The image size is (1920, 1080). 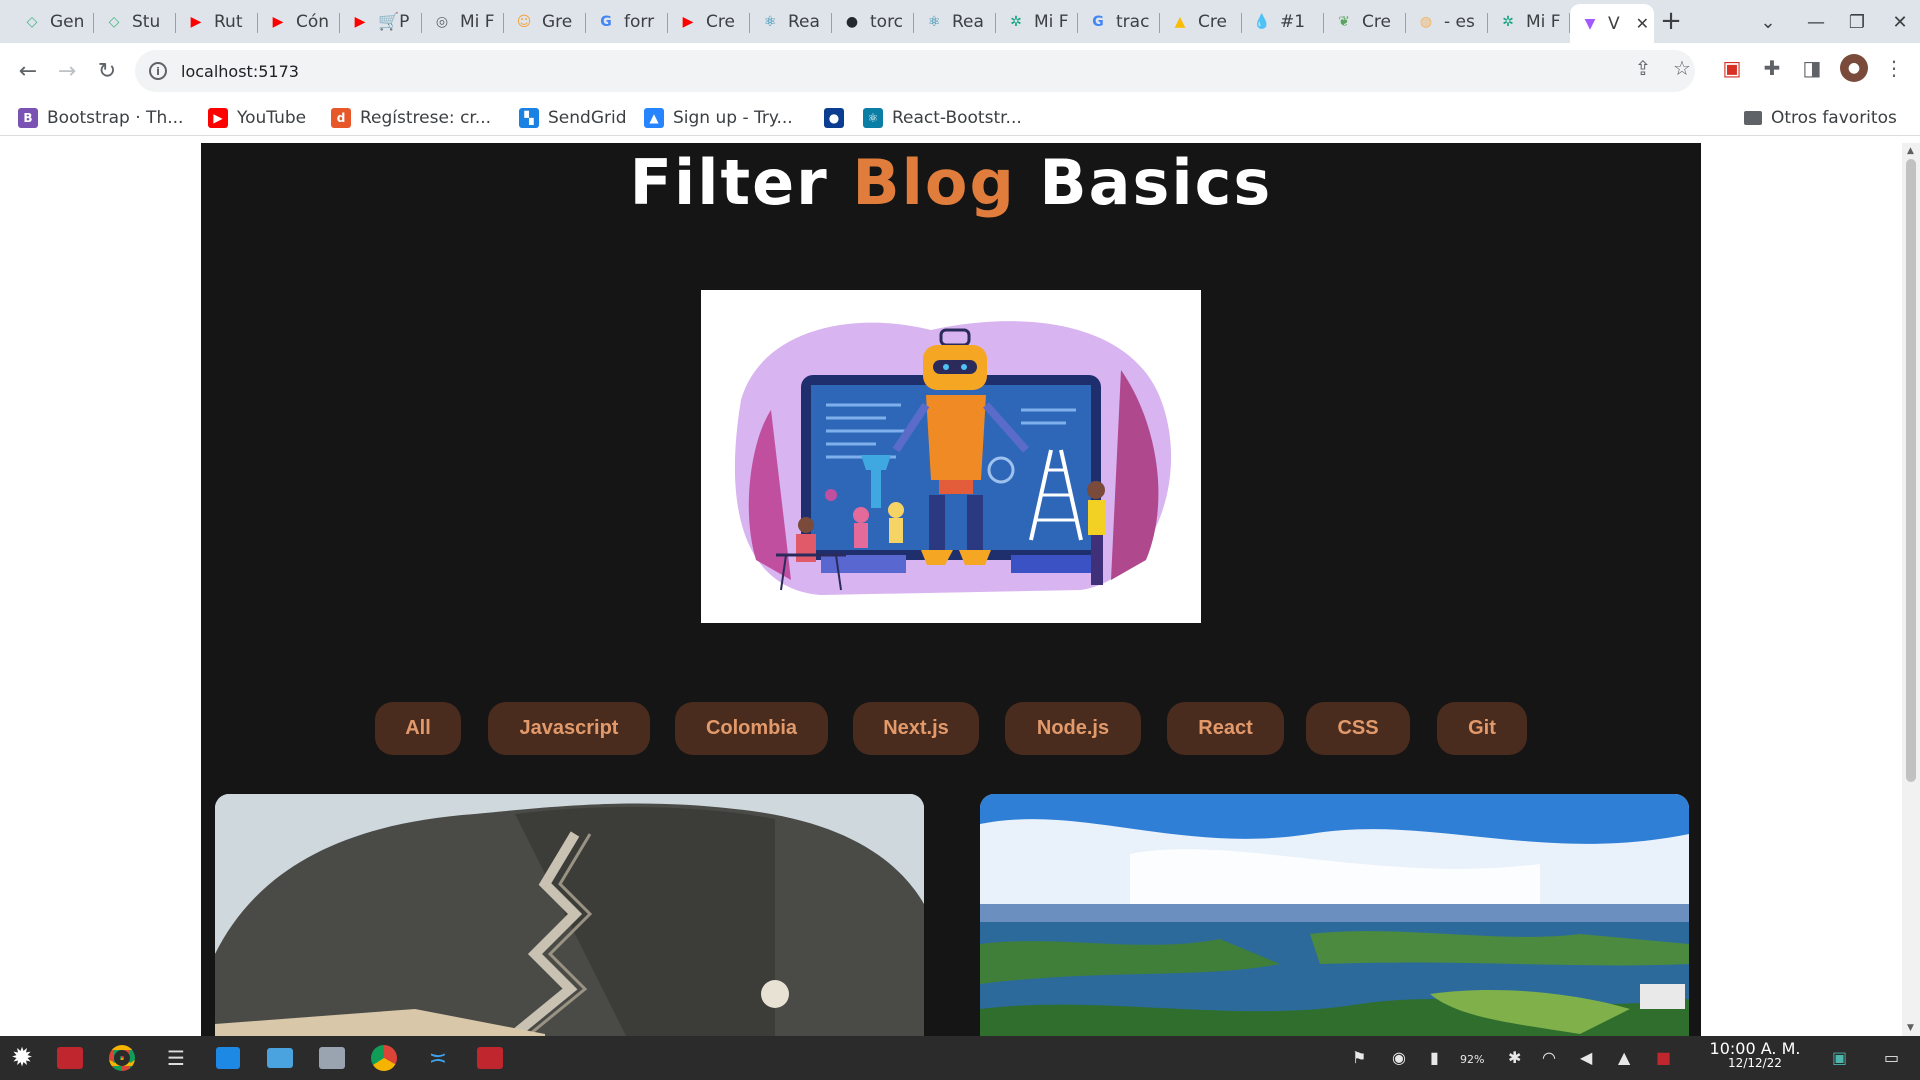 I want to click on youtube-icon: ▶, so click(x=360, y=22).